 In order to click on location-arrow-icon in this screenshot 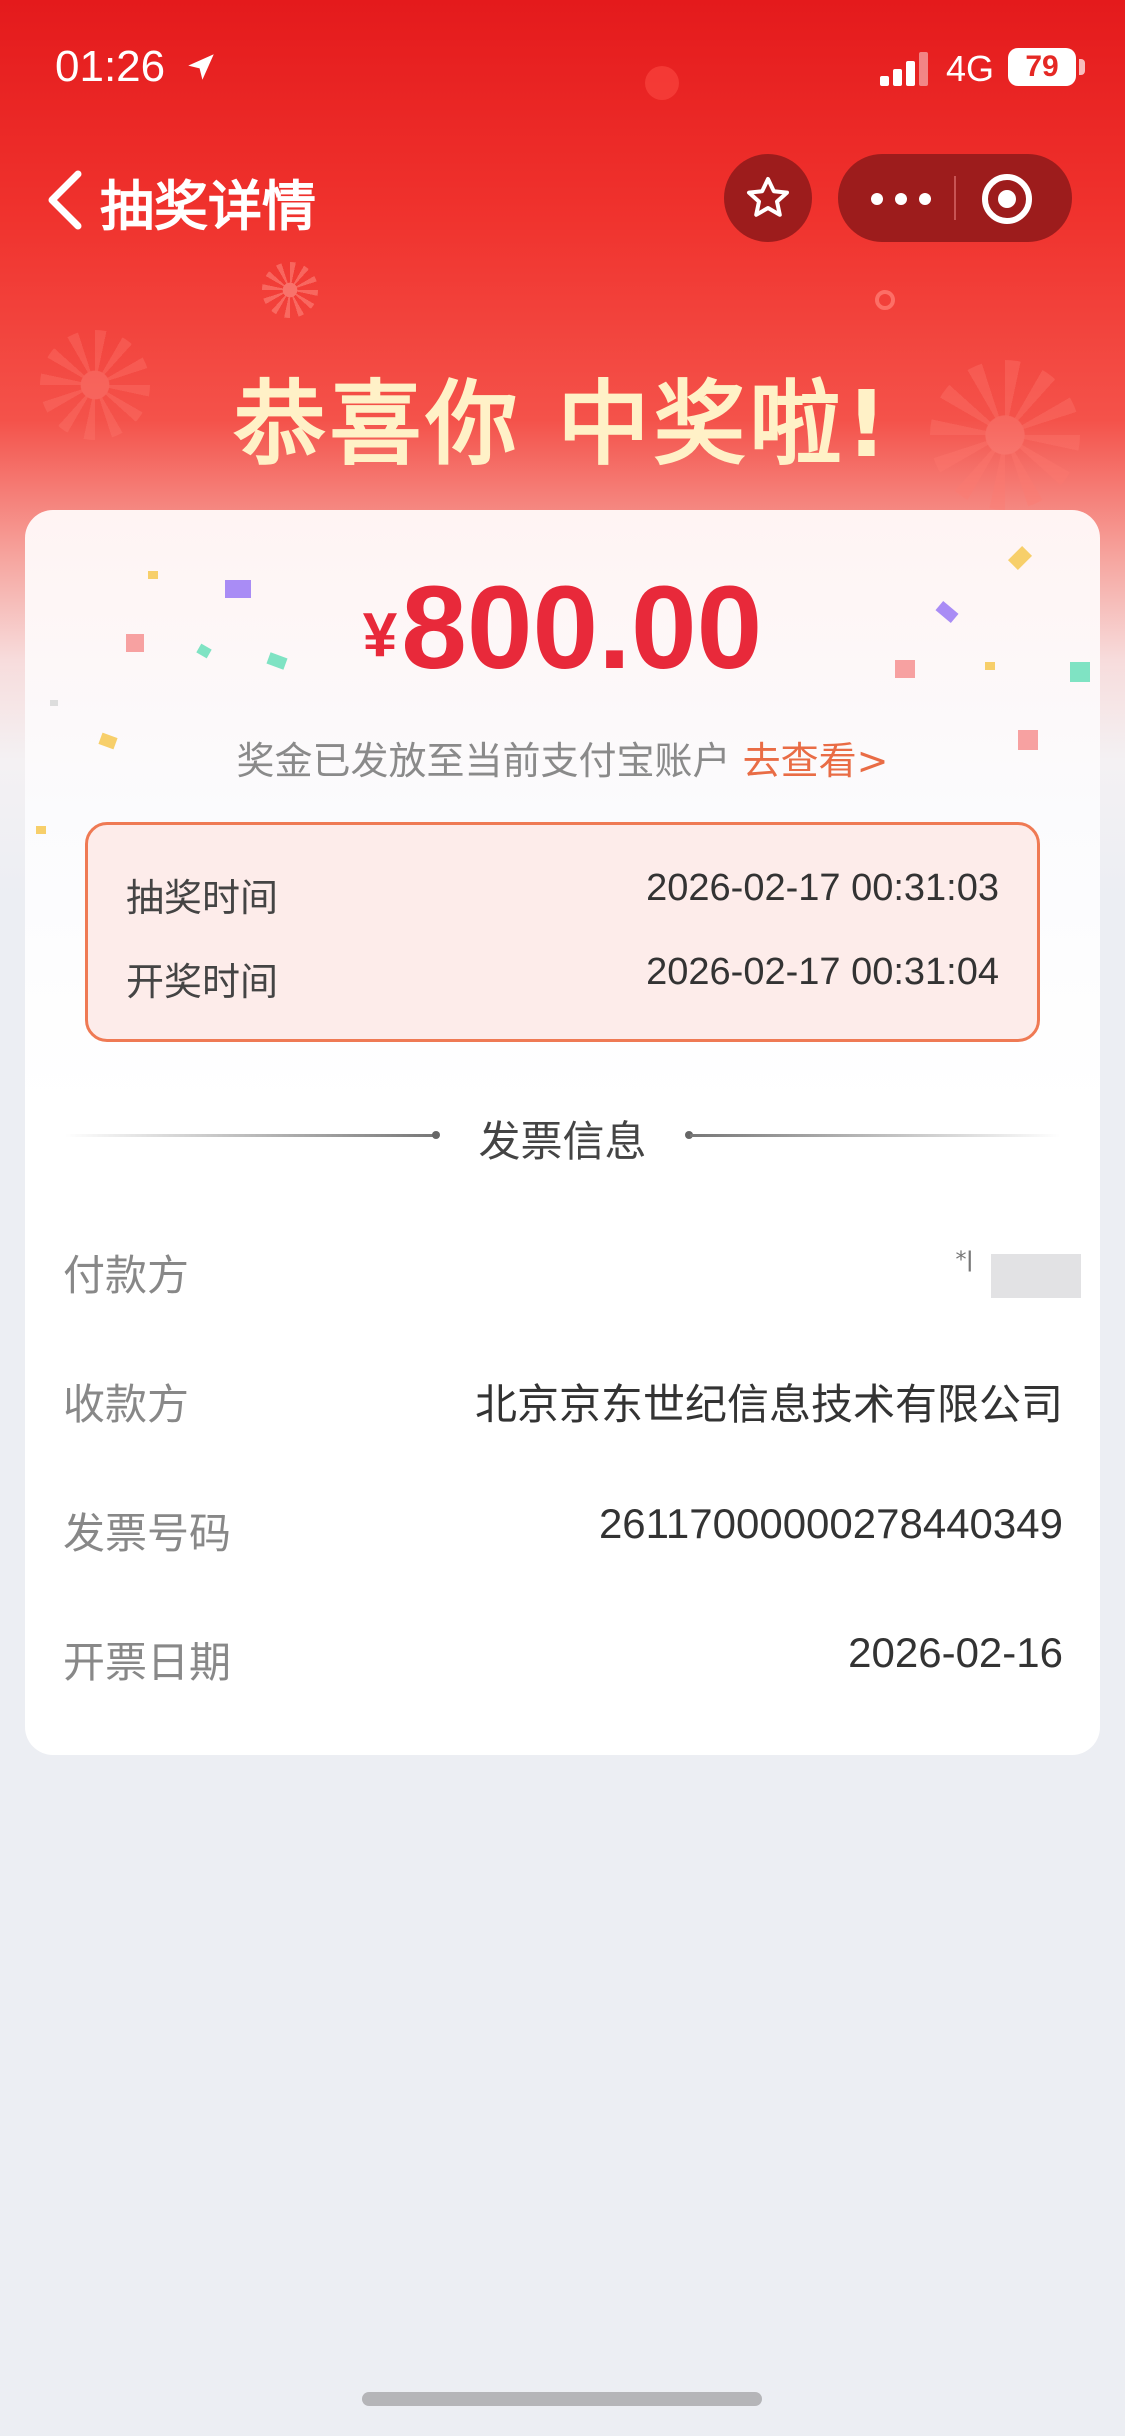, I will do `click(201, 67)`.